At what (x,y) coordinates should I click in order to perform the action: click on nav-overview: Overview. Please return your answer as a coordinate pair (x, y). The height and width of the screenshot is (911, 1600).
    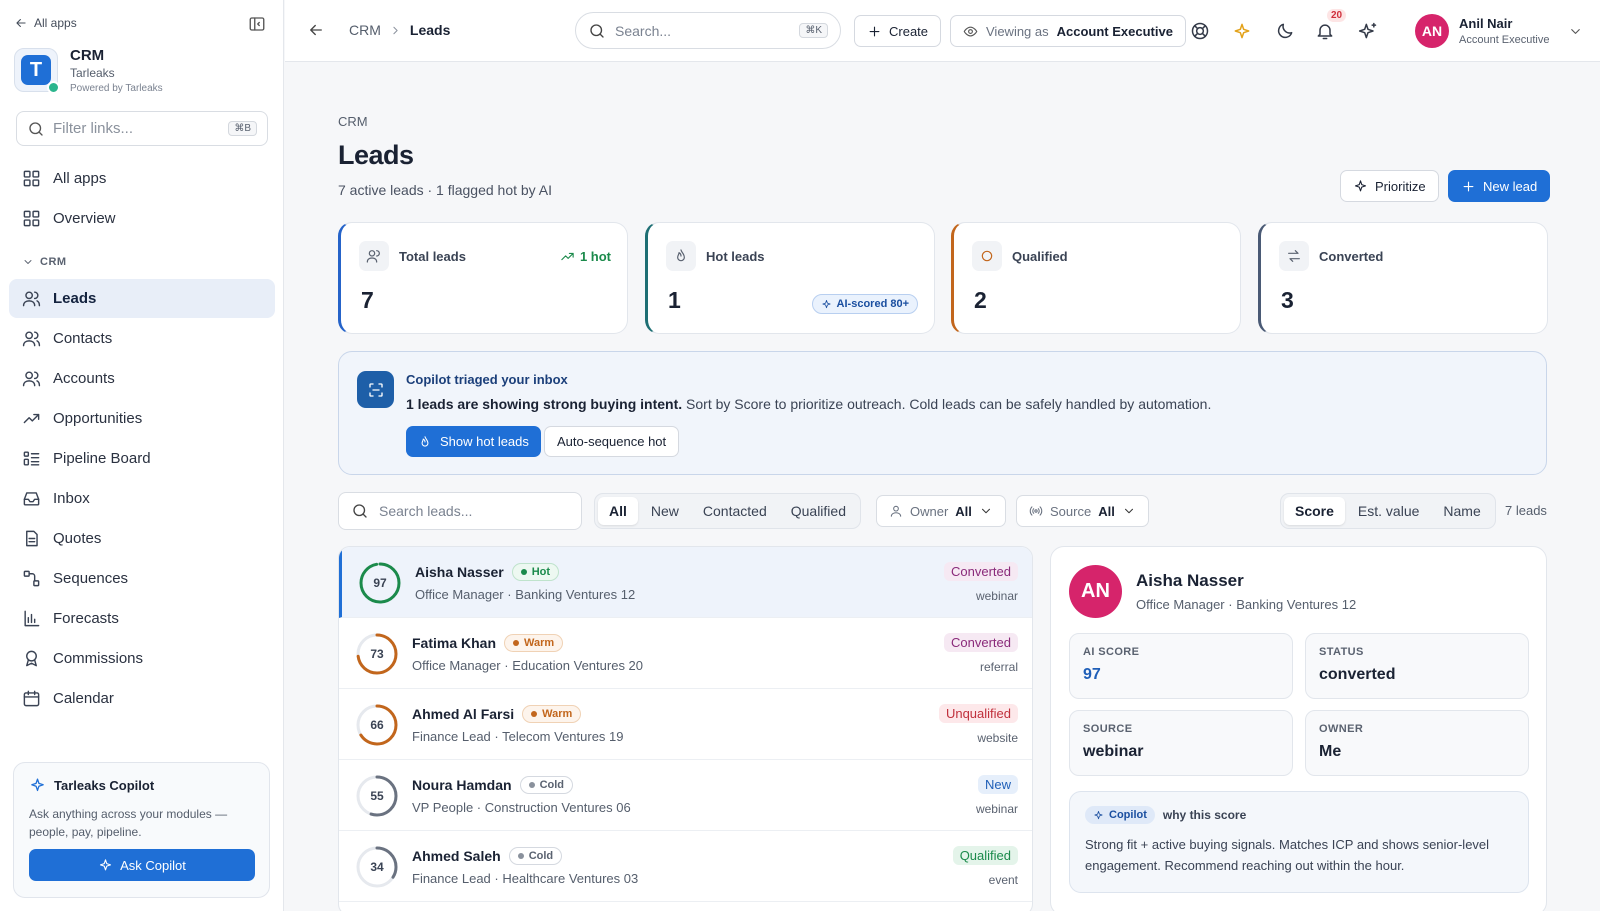
    Looking at the image, I should click on (142, 218).